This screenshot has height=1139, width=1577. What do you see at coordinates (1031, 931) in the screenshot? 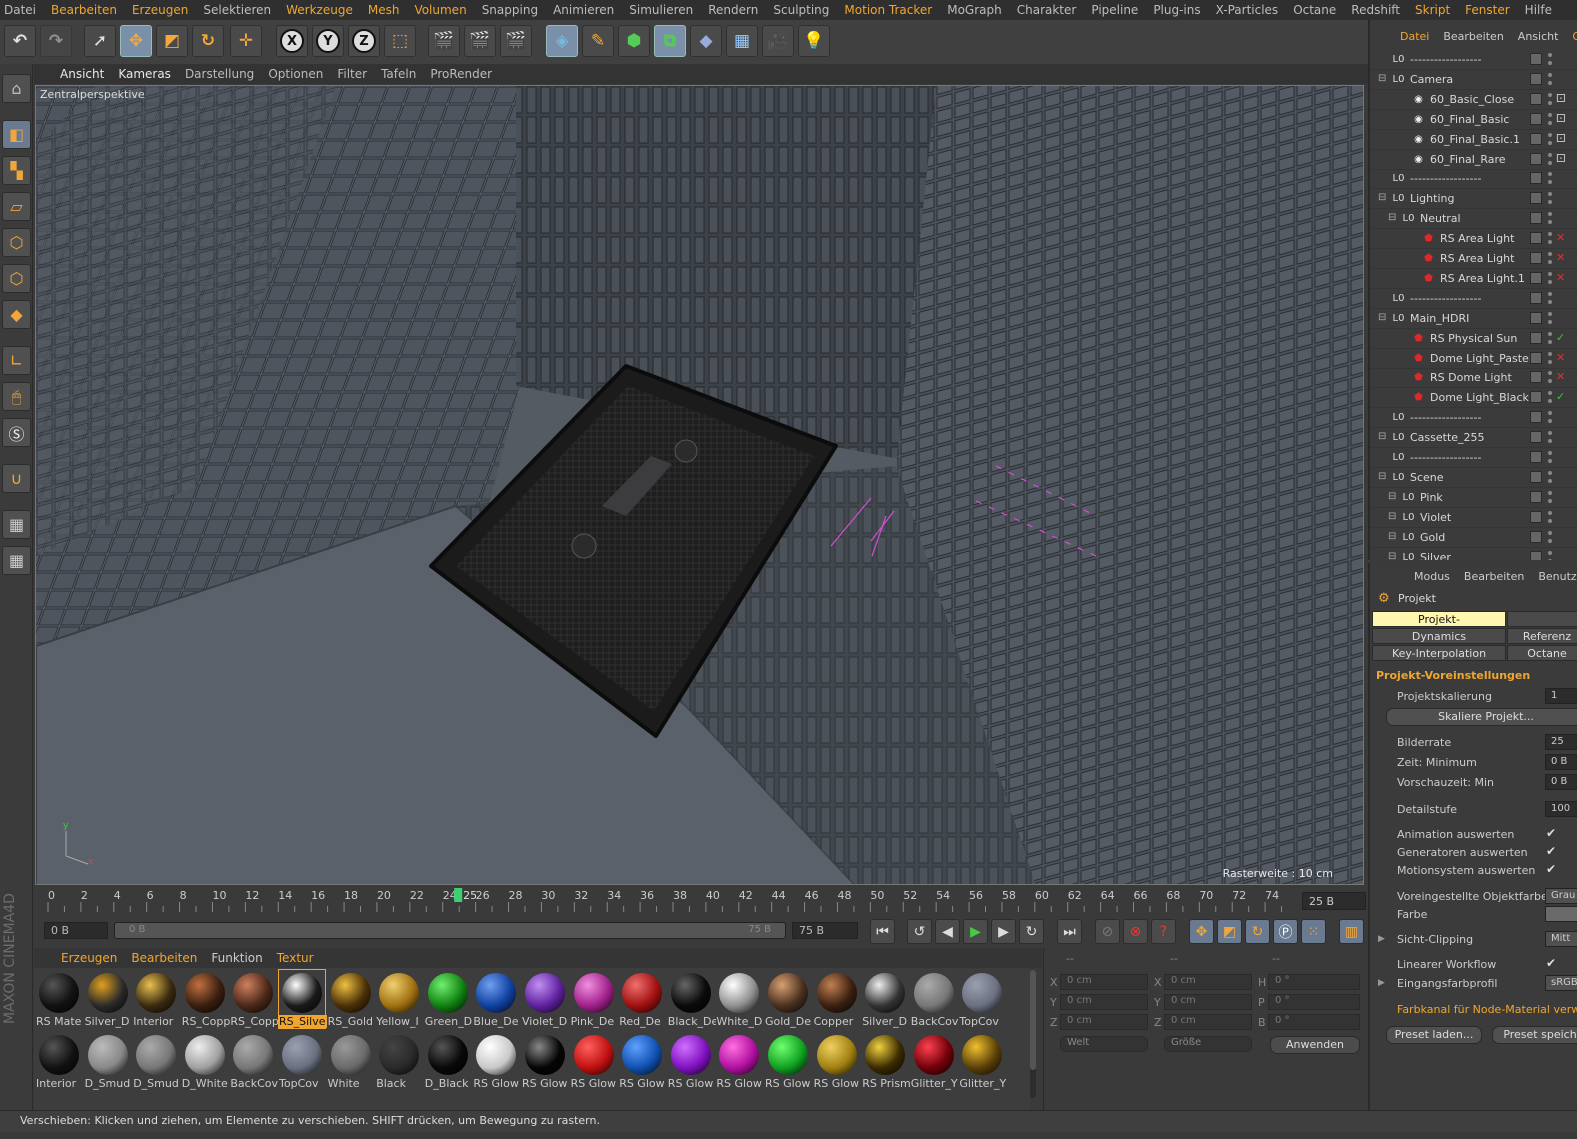
I see `next-key-icon: ↻` at bounding box center [1031, 931].